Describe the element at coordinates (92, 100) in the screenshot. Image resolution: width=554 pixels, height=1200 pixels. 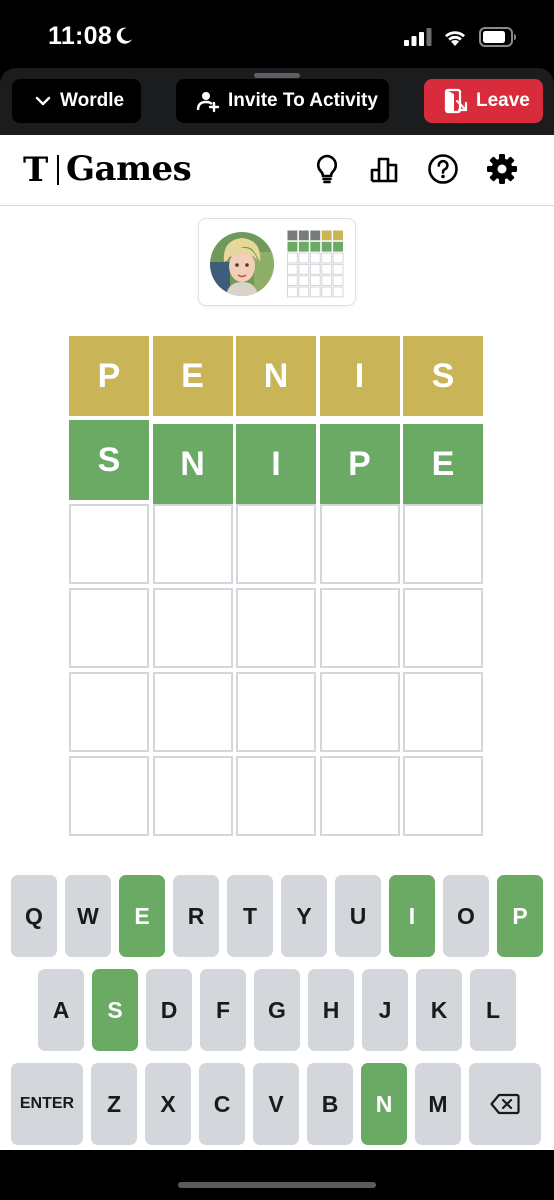
I see `game-selector-label: Wordle` at that location.